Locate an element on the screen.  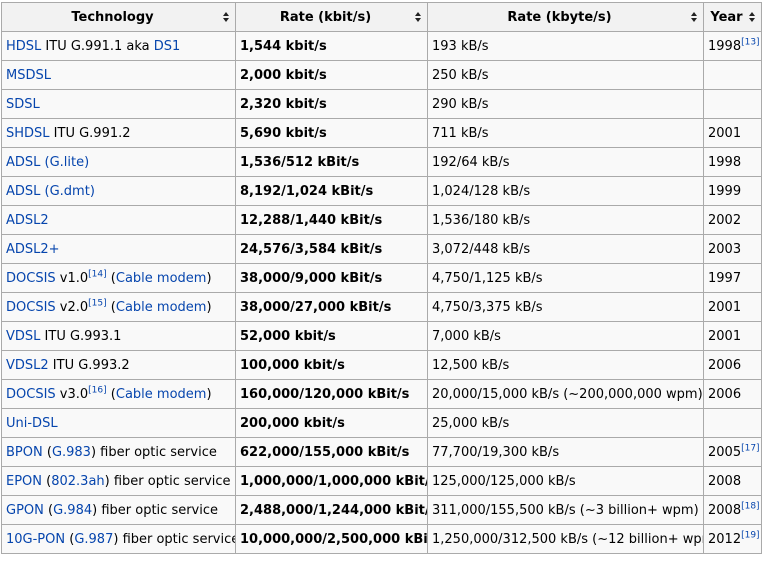
cell-rate-kbyte: 311,000/155,500 kB/s (~3 billion+ wpm) is located at coordinates (565, 510).